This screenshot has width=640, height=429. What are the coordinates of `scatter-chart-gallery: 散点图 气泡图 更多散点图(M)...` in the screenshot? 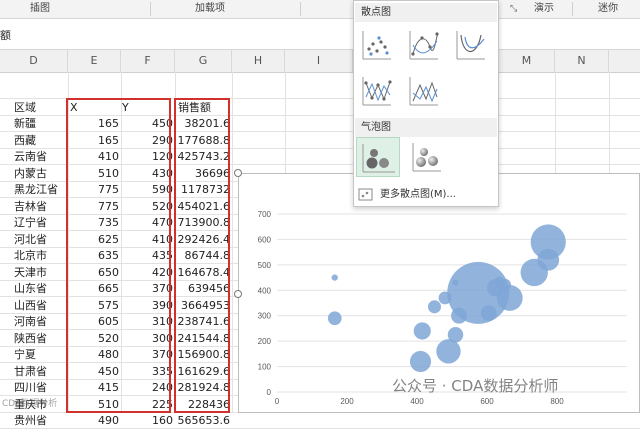 It's located at (426, 103).